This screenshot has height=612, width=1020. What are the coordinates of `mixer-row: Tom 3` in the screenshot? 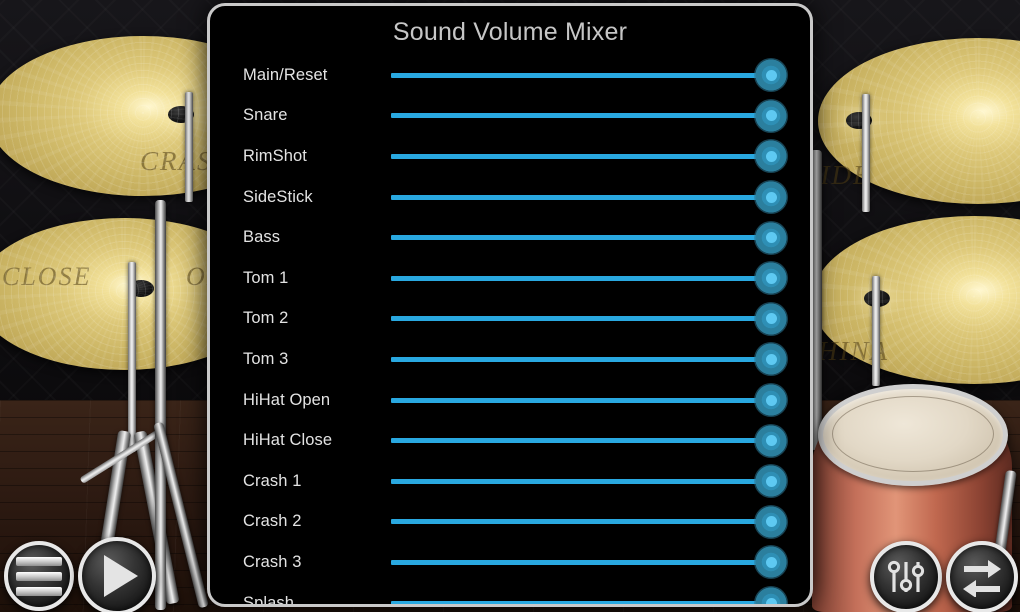 It's located at (510, 359).